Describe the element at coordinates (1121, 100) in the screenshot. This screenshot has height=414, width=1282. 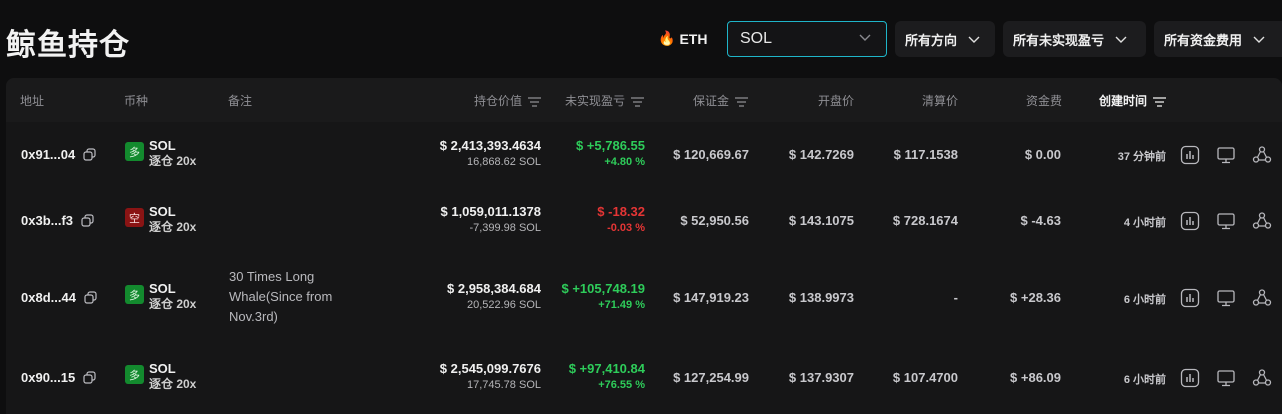
I see `column-created: 创建时间` at that location.